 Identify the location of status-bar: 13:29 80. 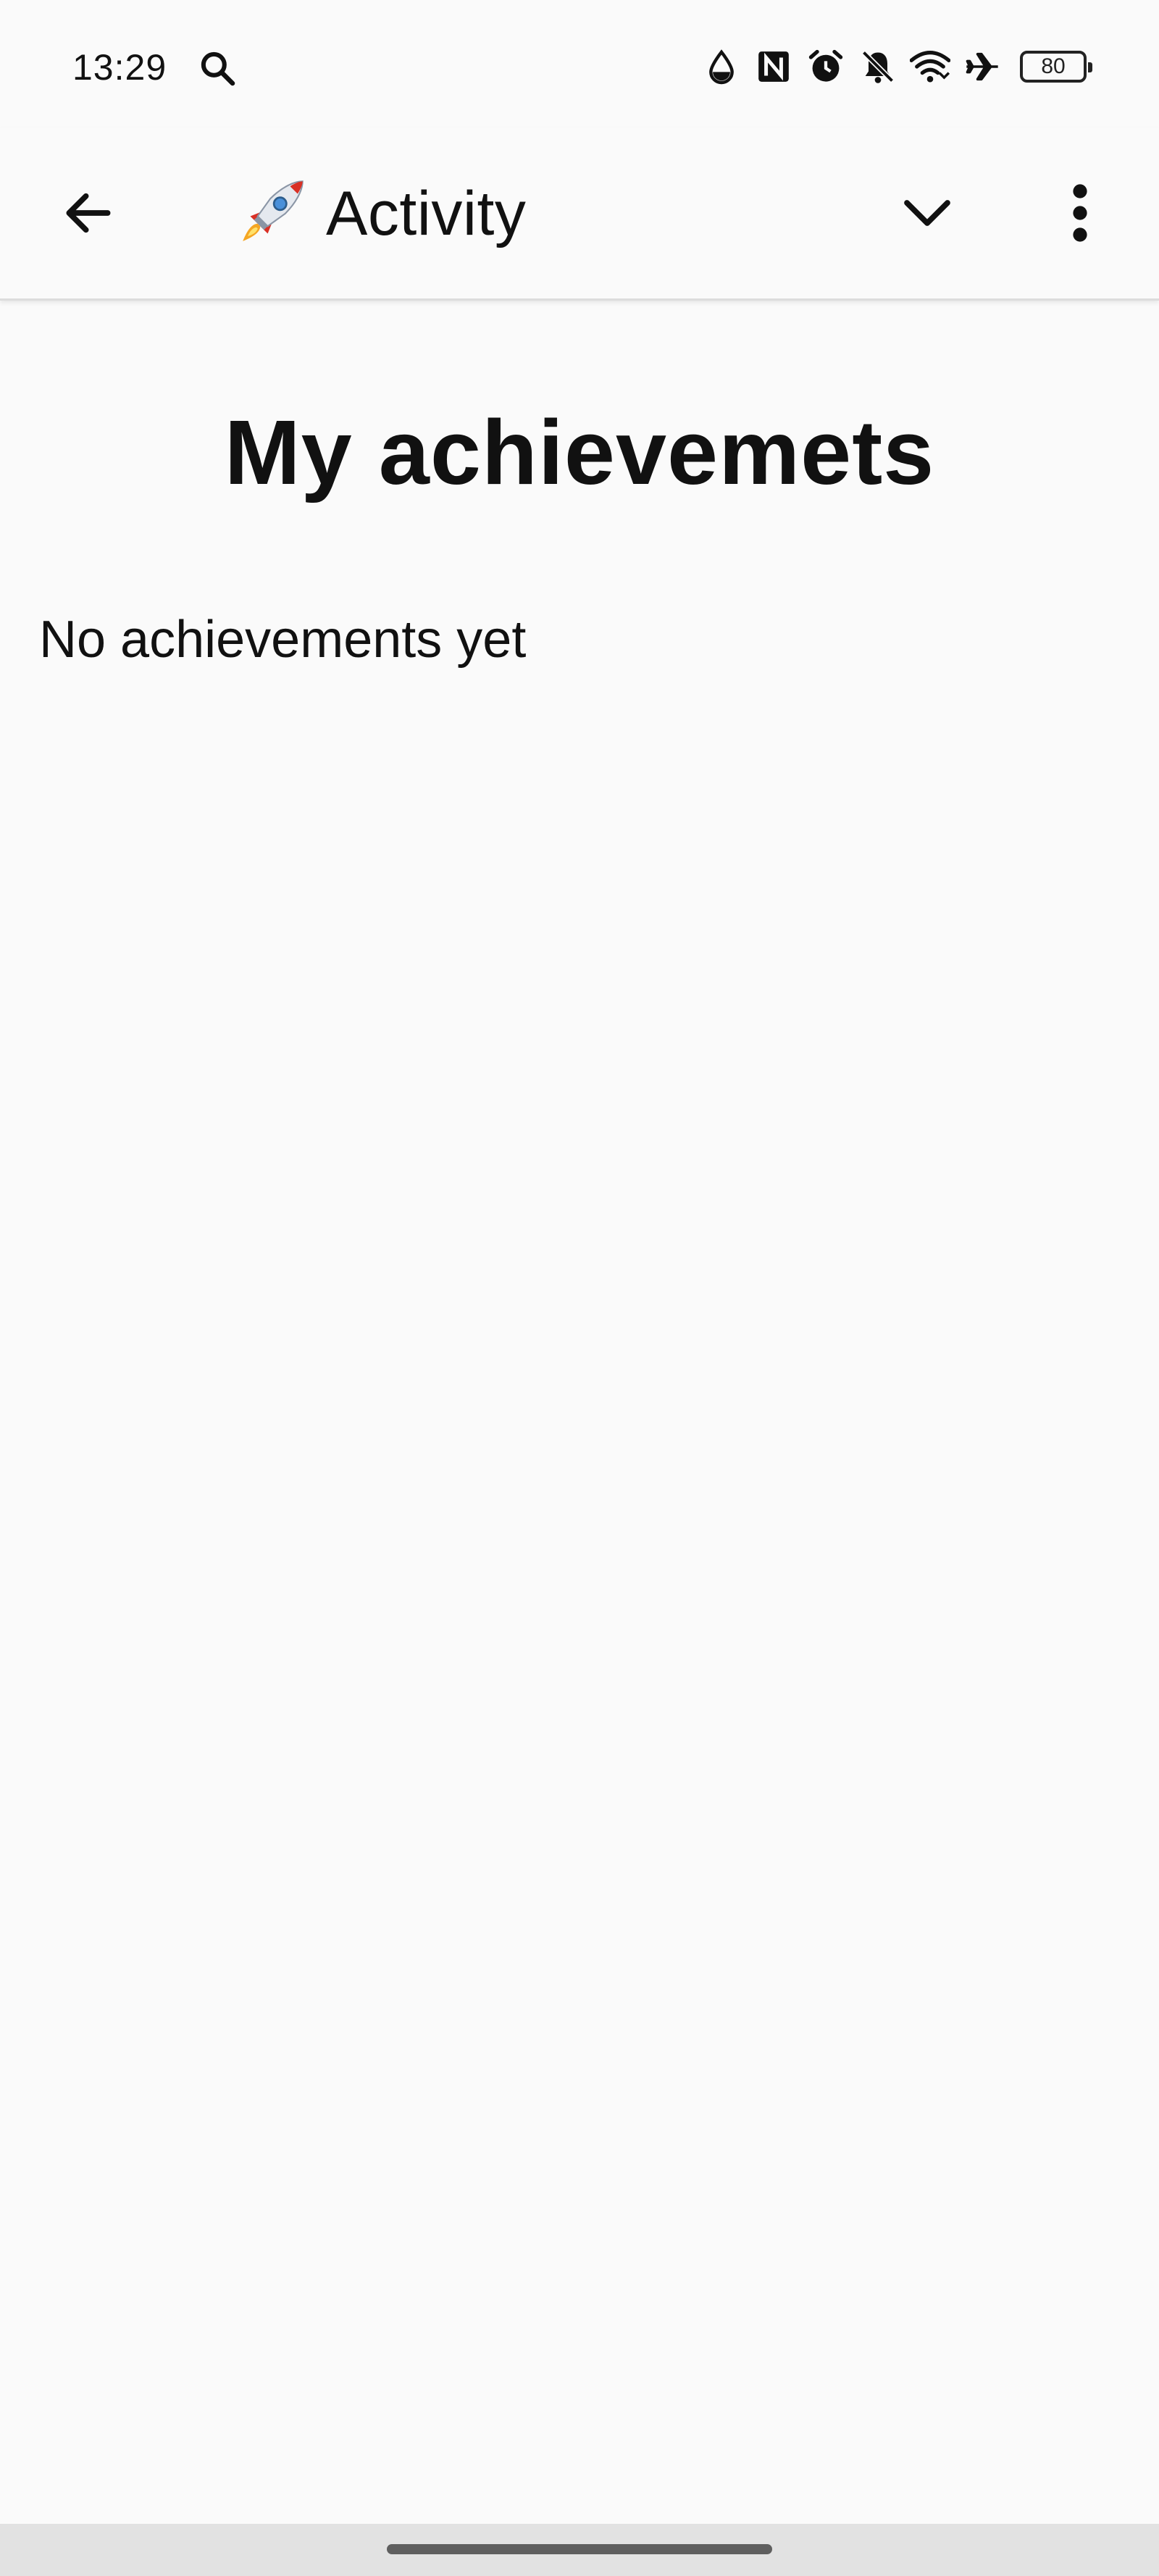
(579, 63).